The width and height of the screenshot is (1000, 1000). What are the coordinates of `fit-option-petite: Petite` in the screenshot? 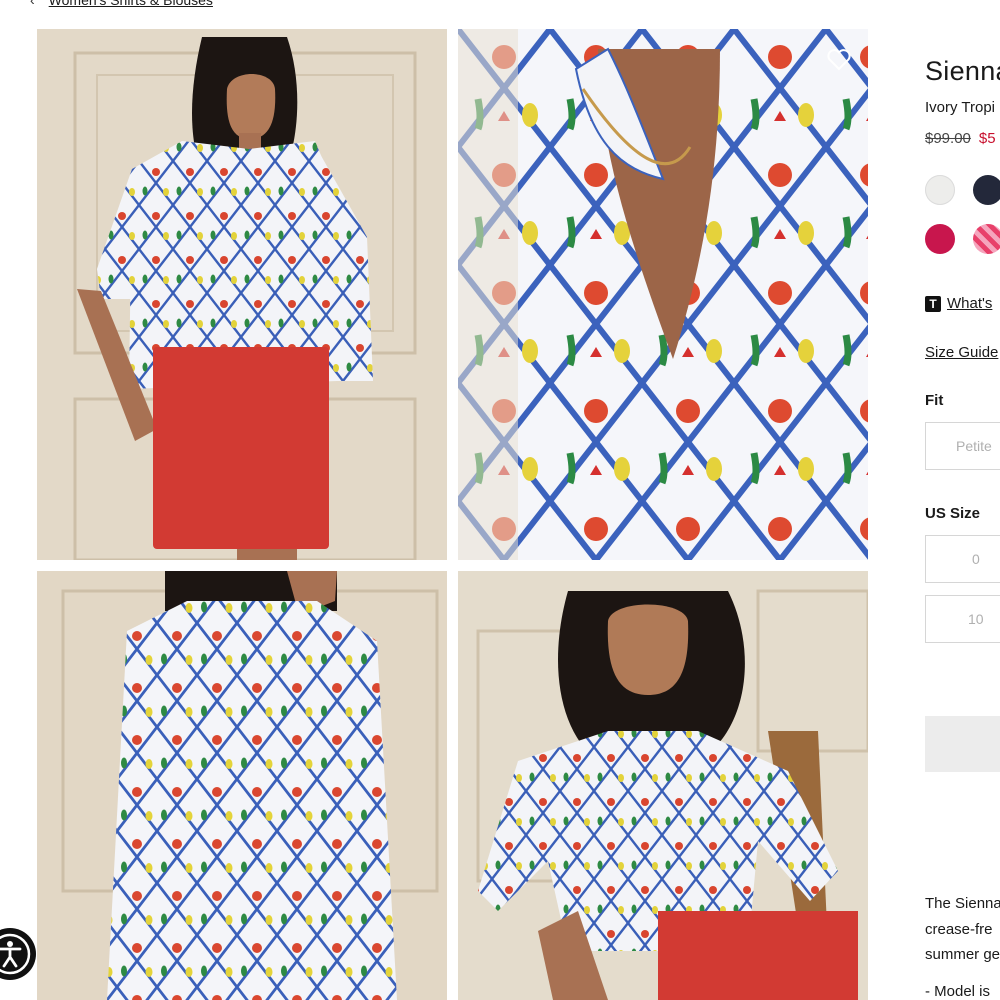 It's located at (962, 446).